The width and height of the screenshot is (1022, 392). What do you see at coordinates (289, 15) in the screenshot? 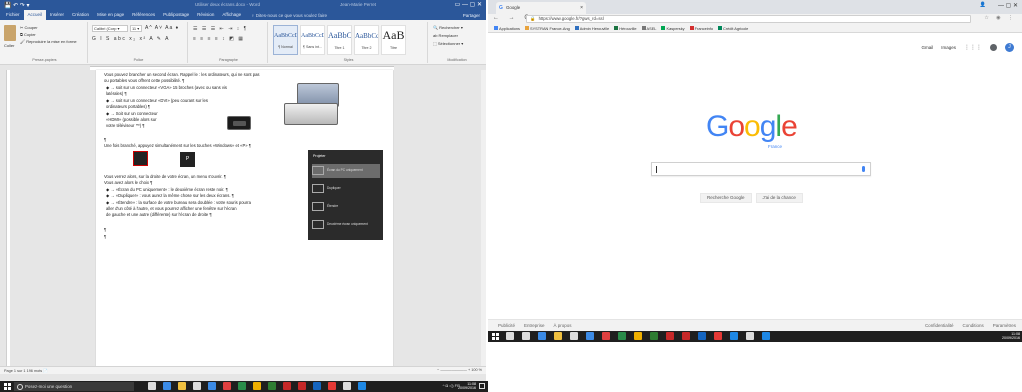
I see `tell-me-box: ♀ Dites-nous ce que vous voulez faire` at bounding box center [289, 15].